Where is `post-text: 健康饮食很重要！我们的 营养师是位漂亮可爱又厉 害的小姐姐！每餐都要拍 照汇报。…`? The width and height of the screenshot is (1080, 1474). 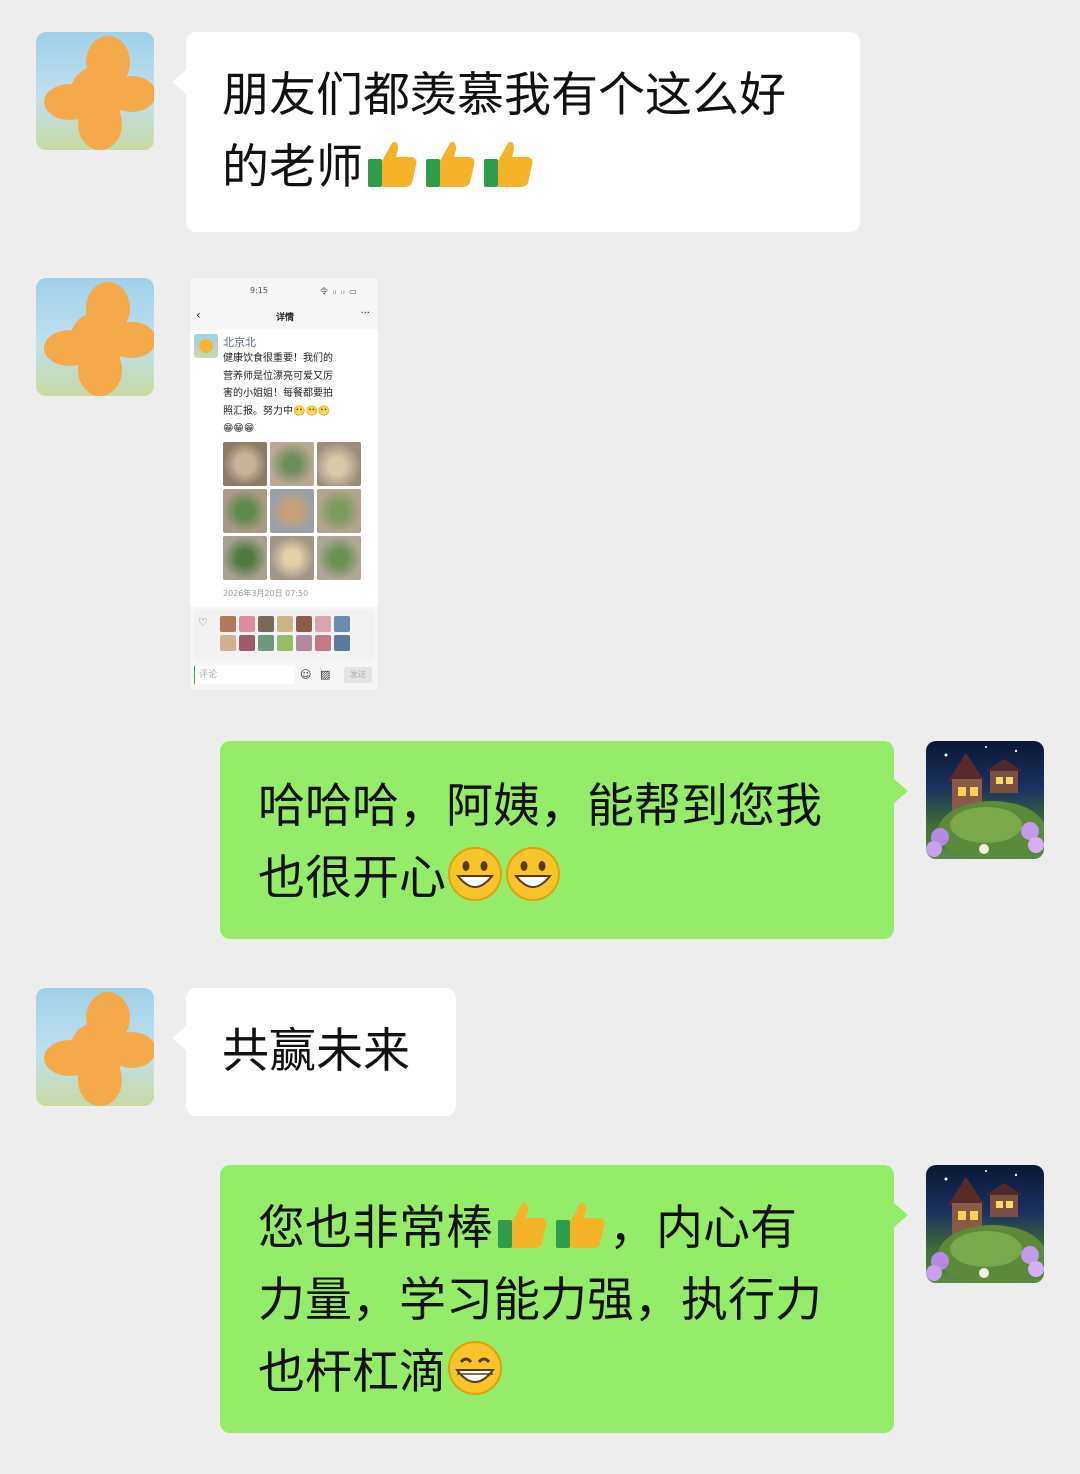 post-text: 健康饮食很重要！我们的 营养师是位漂亮可爱又厉 害的小姐姐！每餐都要拍 照汇报。… is located at coordinates (298, 394).